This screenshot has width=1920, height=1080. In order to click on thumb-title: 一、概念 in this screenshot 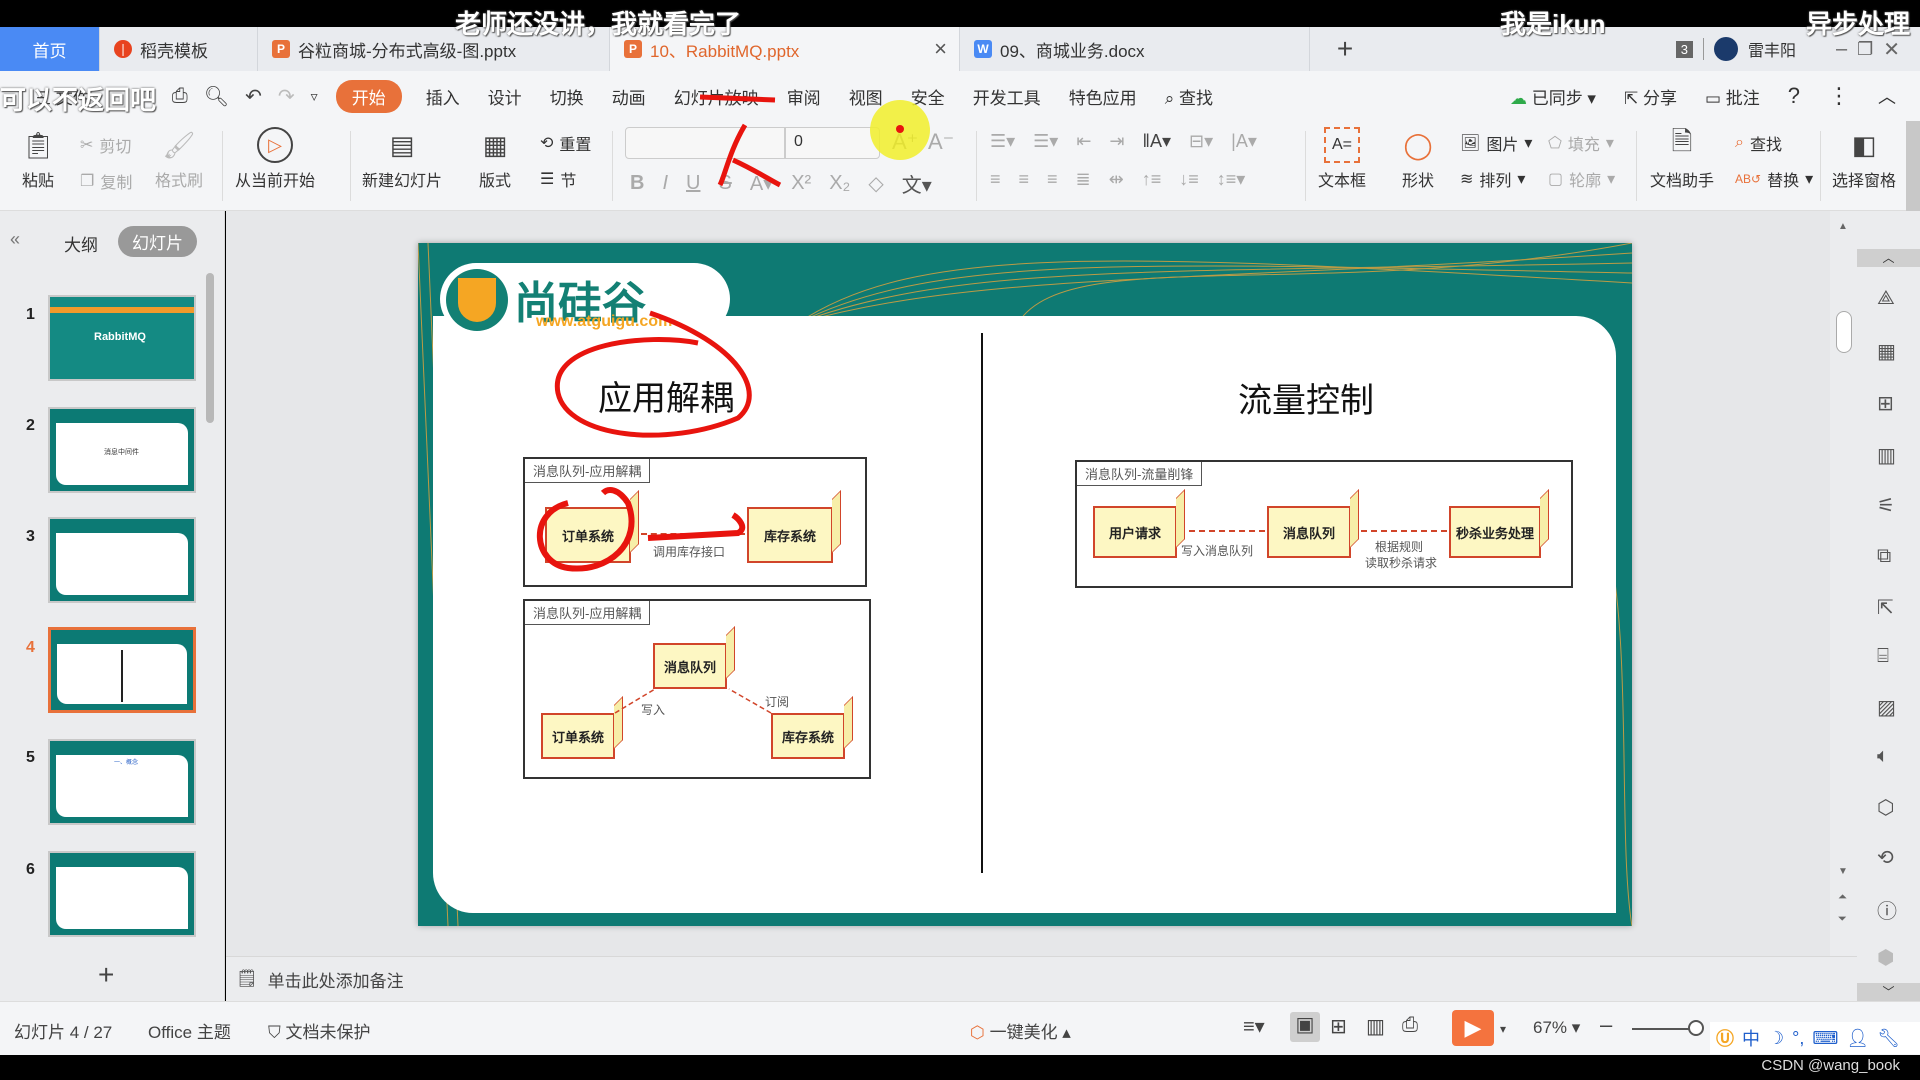, I will do `click(126, 763)`.